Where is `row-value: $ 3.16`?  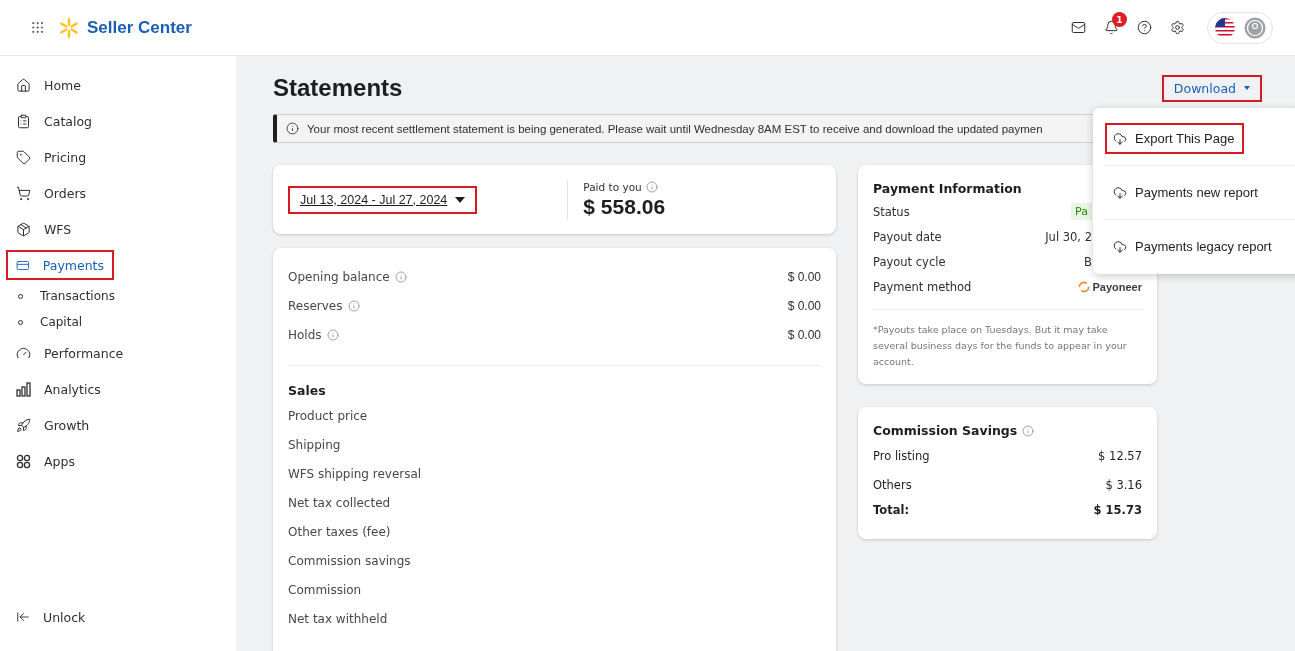
row-value: $ 3.16 is located at coordinates (1123, 484).